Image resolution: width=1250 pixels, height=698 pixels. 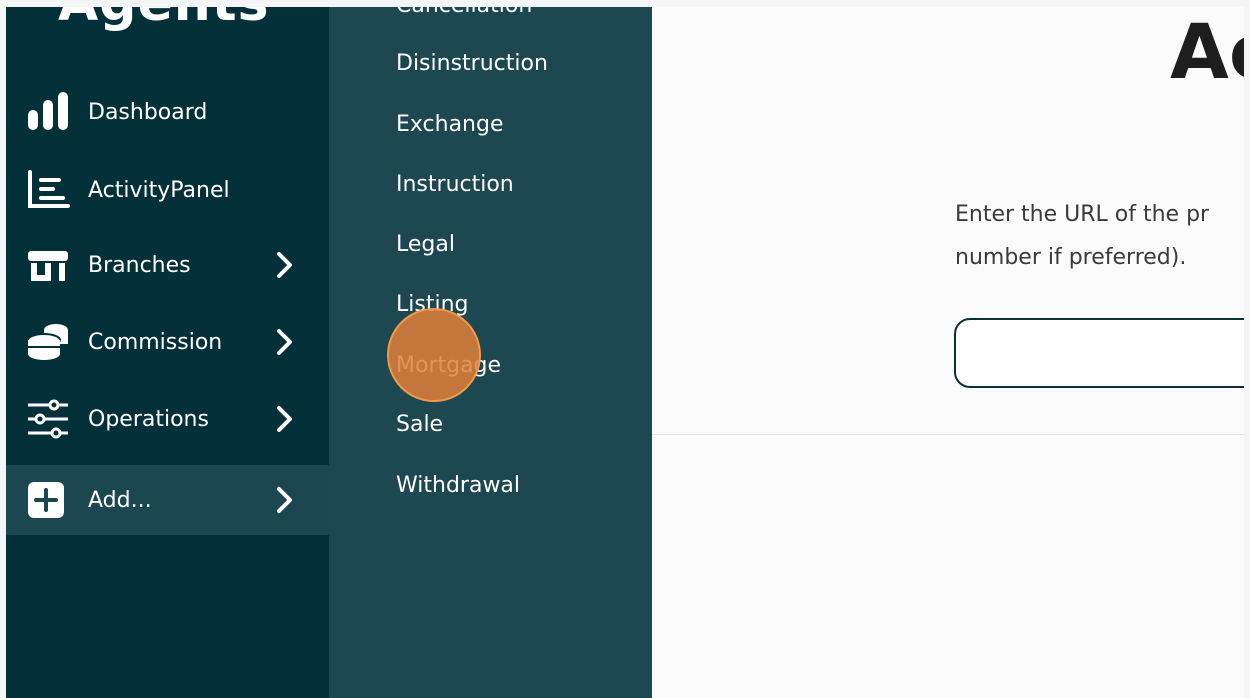 What do you see at coordinates (464, 12) in the screenshot?
I see `submenu-item-cancellation: Cancellation` at bounding box center [464, 12].